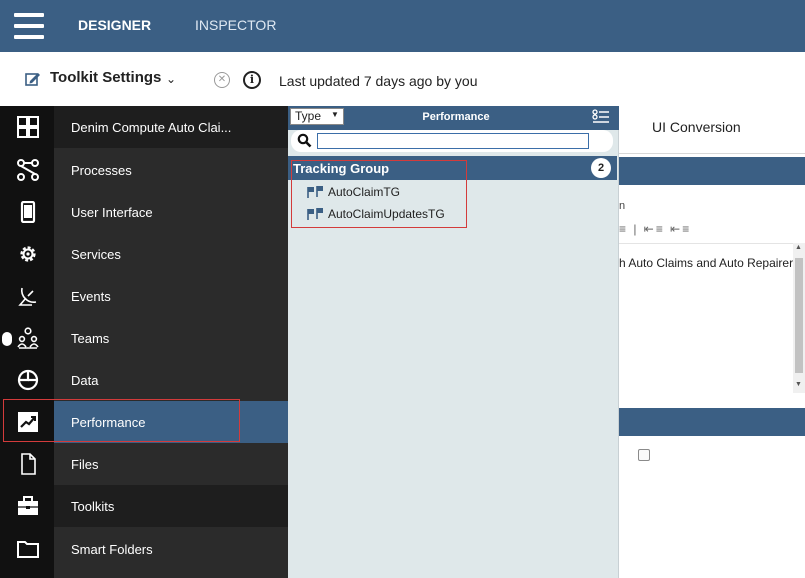 The width and height of the screenshot is (805, 578). I want to click on close-circle-icon: ✕, so click(222, 80).